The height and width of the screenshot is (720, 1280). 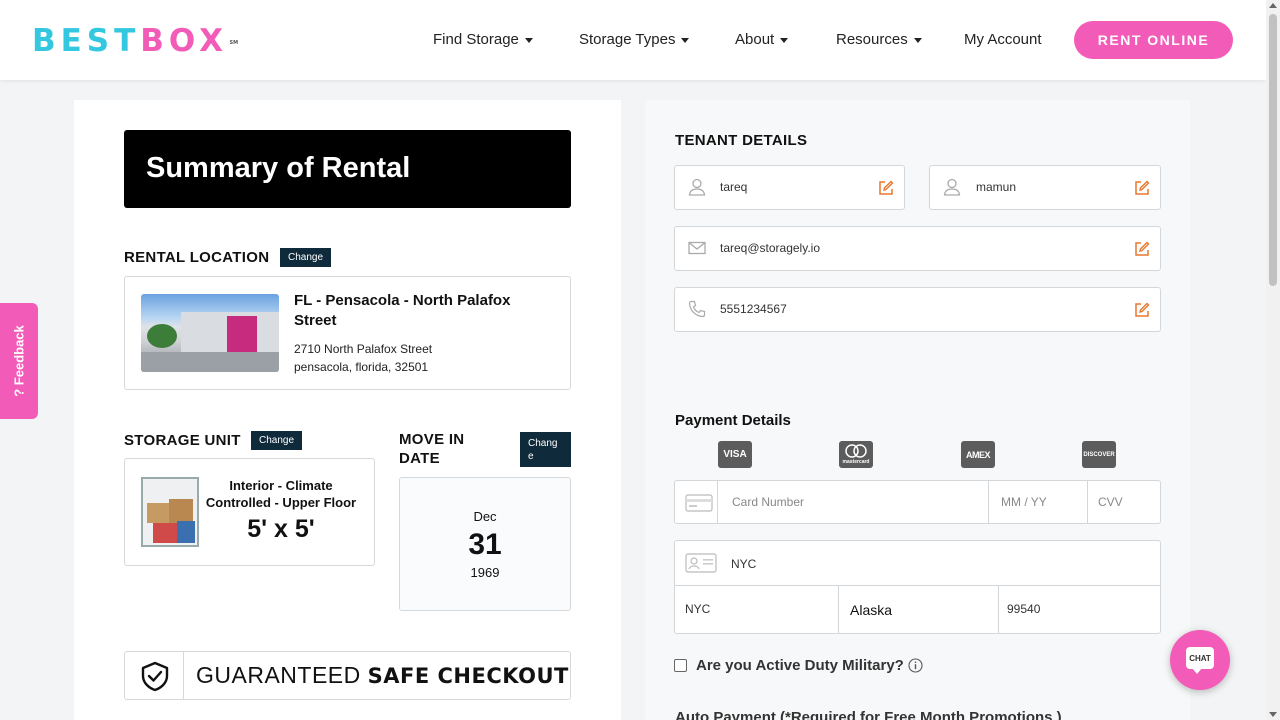 I want to click on change-location-button: Change, so click(x=306, y=257).